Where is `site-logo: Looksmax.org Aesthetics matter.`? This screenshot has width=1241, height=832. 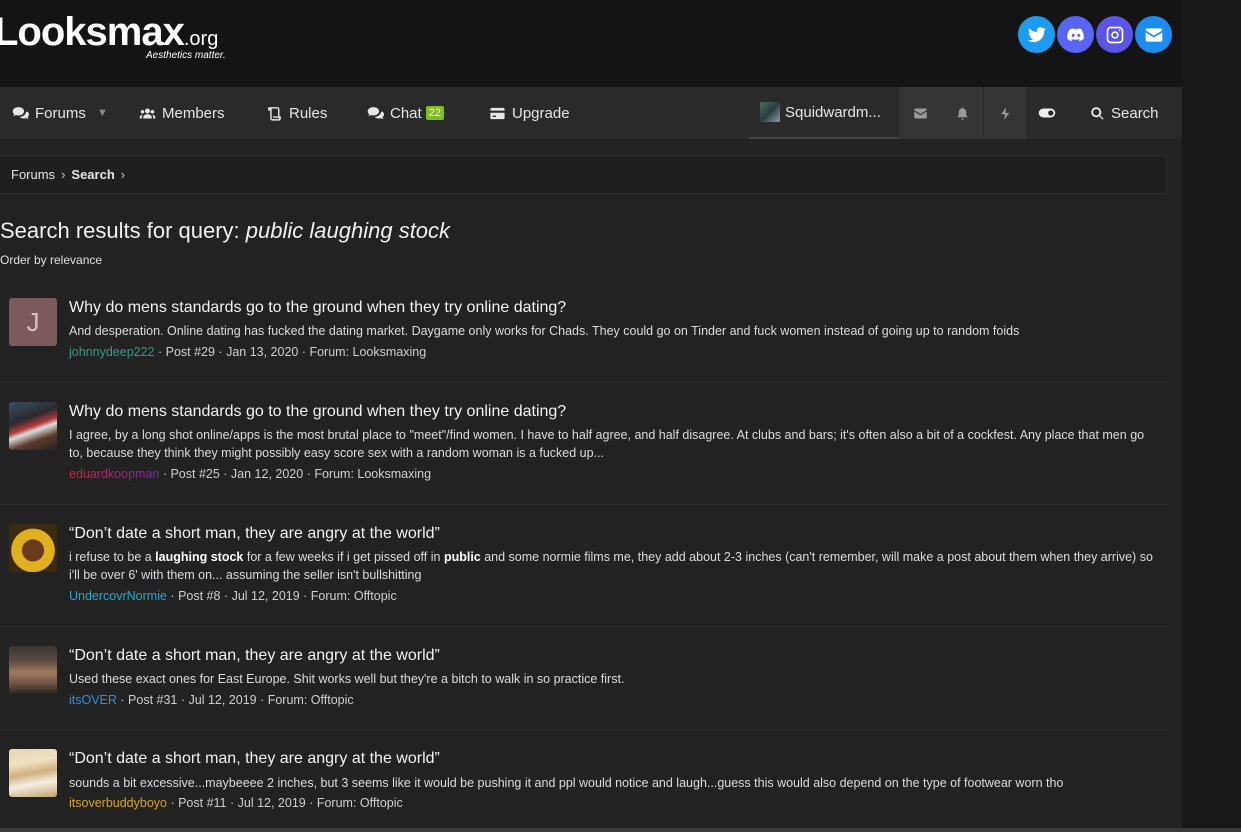 site-logo: Looksmax.org Aesthetics matter. is located at coordinates (113, 35).